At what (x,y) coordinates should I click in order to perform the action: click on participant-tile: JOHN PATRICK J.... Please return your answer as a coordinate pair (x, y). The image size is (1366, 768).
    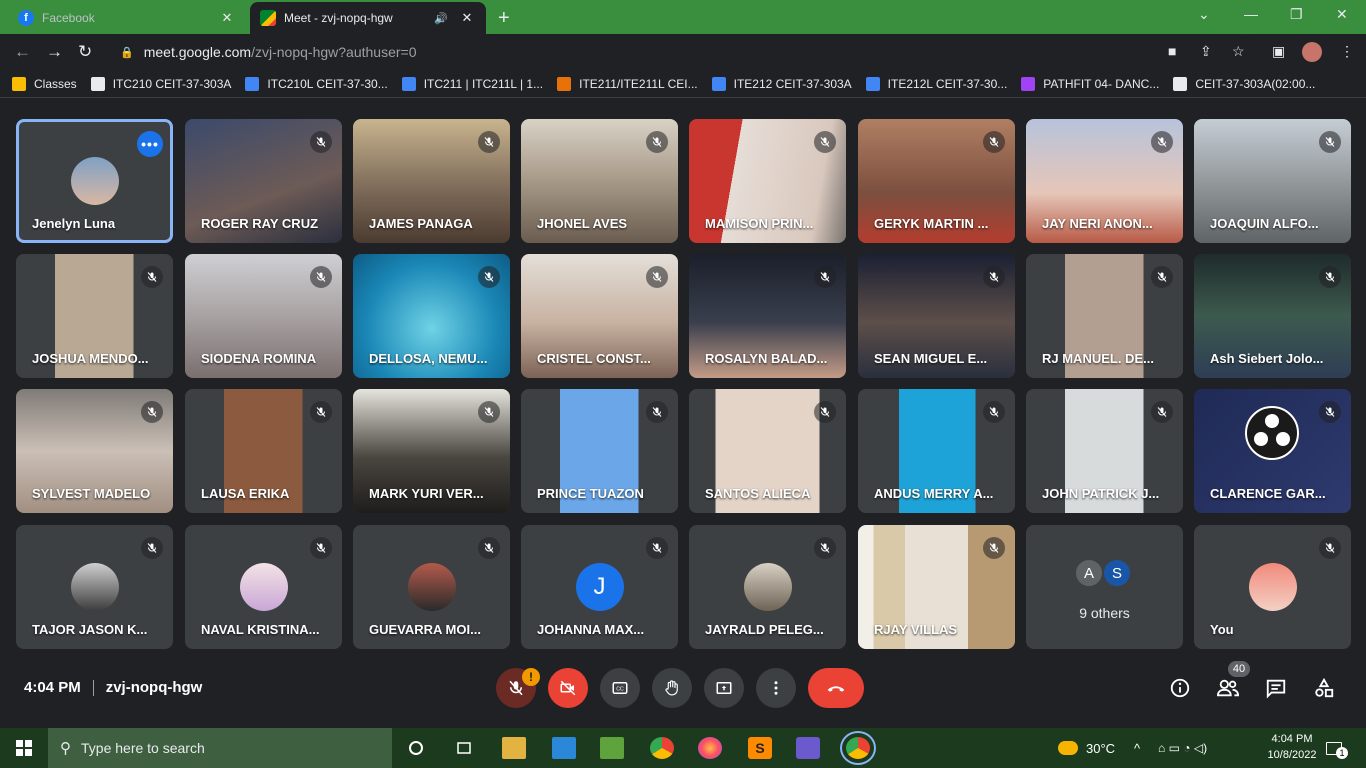
    Looking at the image, I should click on (1104, 451).